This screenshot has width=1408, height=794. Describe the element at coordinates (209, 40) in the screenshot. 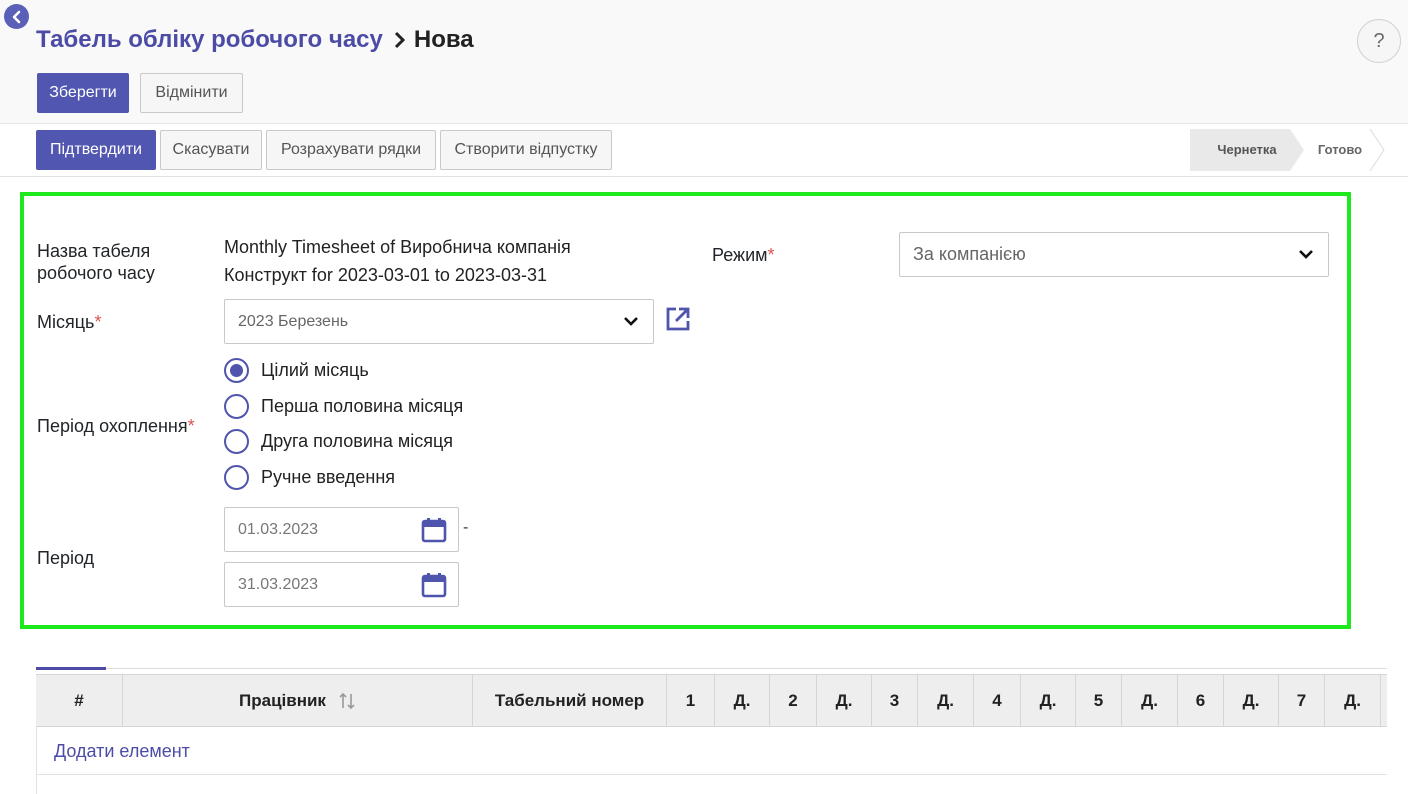

I see `breadcrumb-parent-link: Табель обліку робочого часу` at that location.